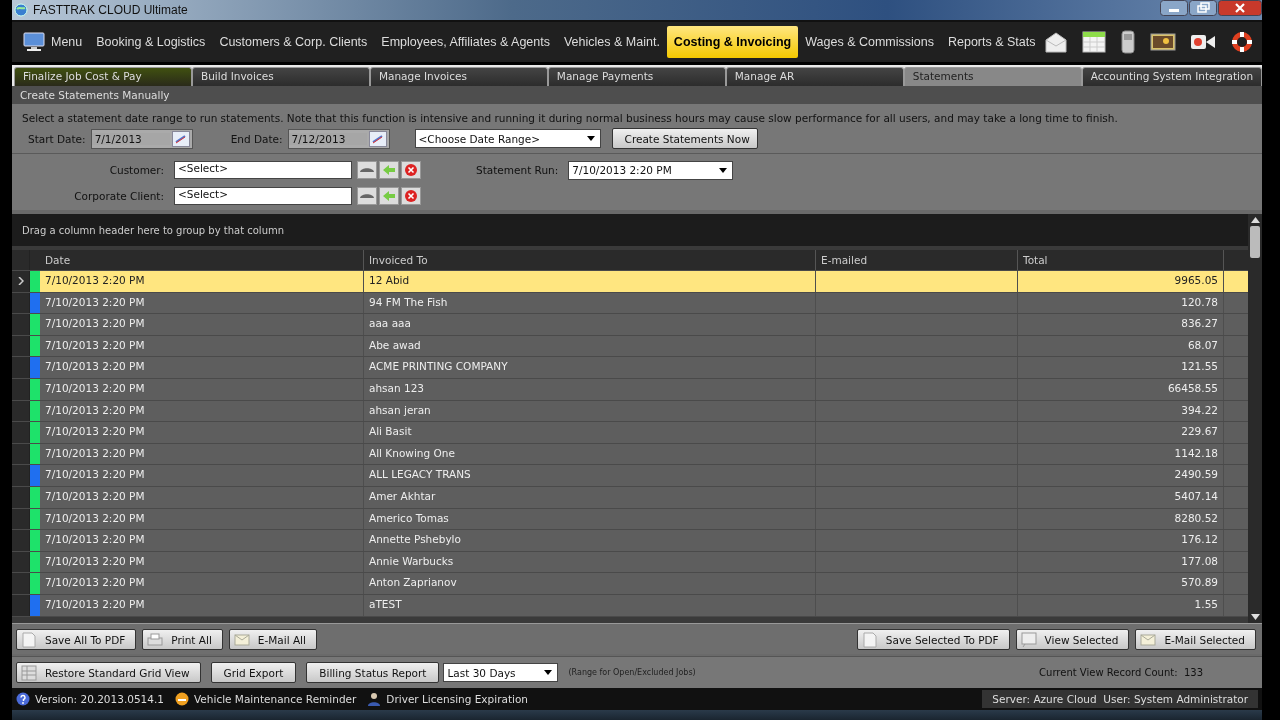 This screenshot has width=1280, height=720. Describe the element at coordinates (280, 76) in the screenshot. I see `tab: Build Invoices` at that location.